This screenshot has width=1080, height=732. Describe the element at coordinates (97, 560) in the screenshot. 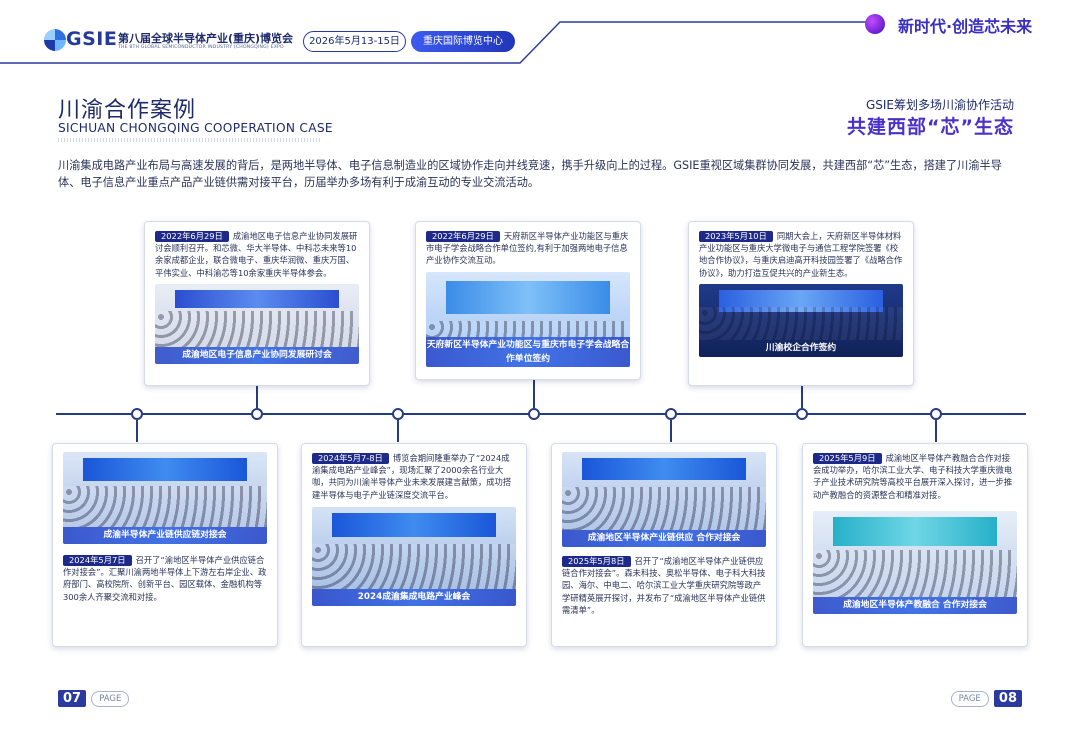

I see `case-date-badge: 2024年5月7日` at that location.